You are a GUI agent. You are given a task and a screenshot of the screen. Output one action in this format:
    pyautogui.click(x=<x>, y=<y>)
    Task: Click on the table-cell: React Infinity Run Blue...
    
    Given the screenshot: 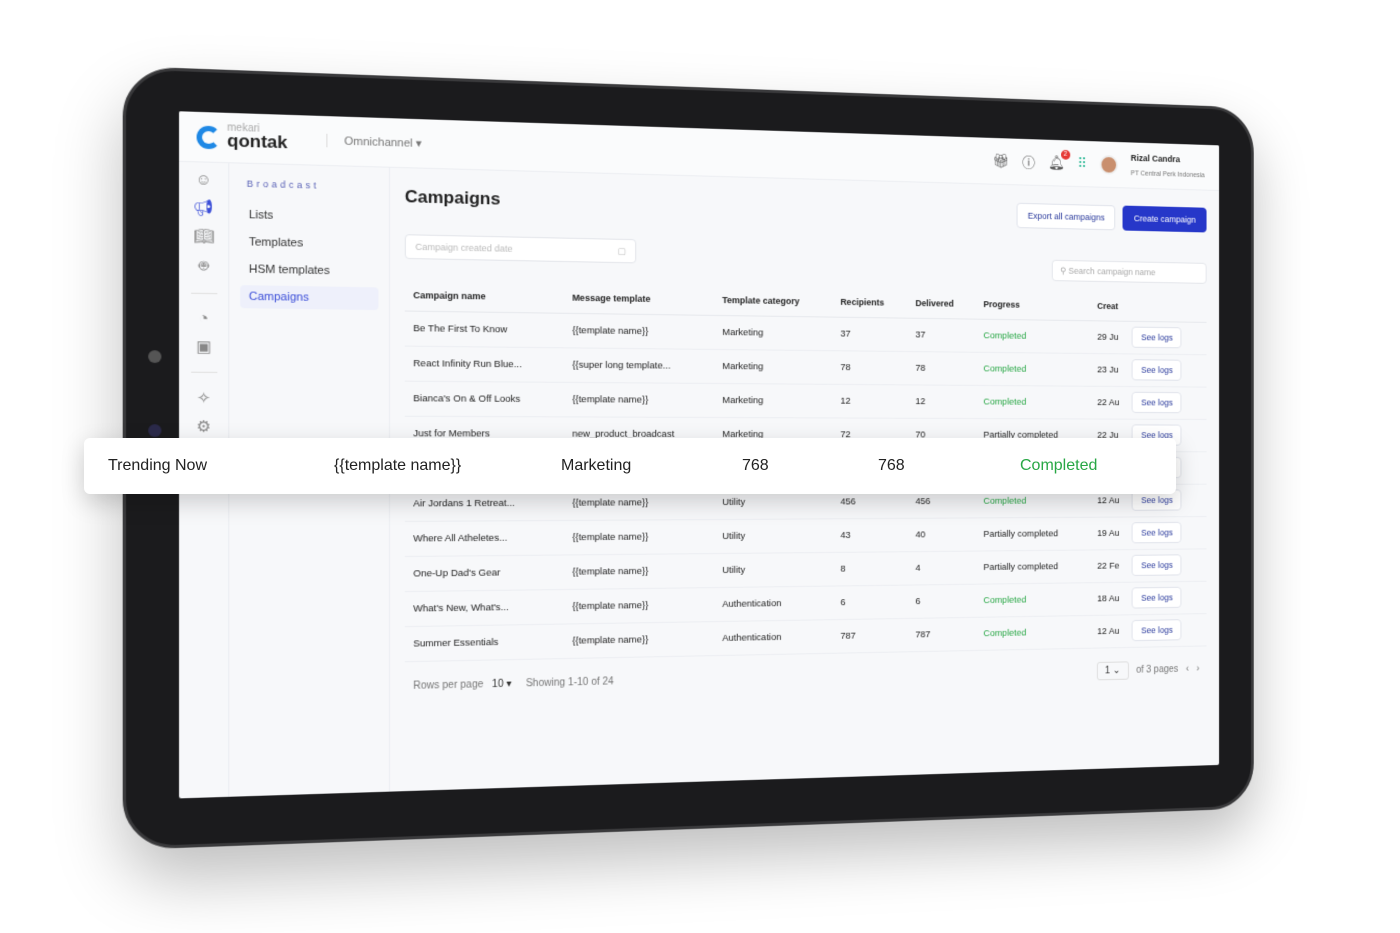 What is the action you would take?
    pyautogui.click(x=484, y=364)
    